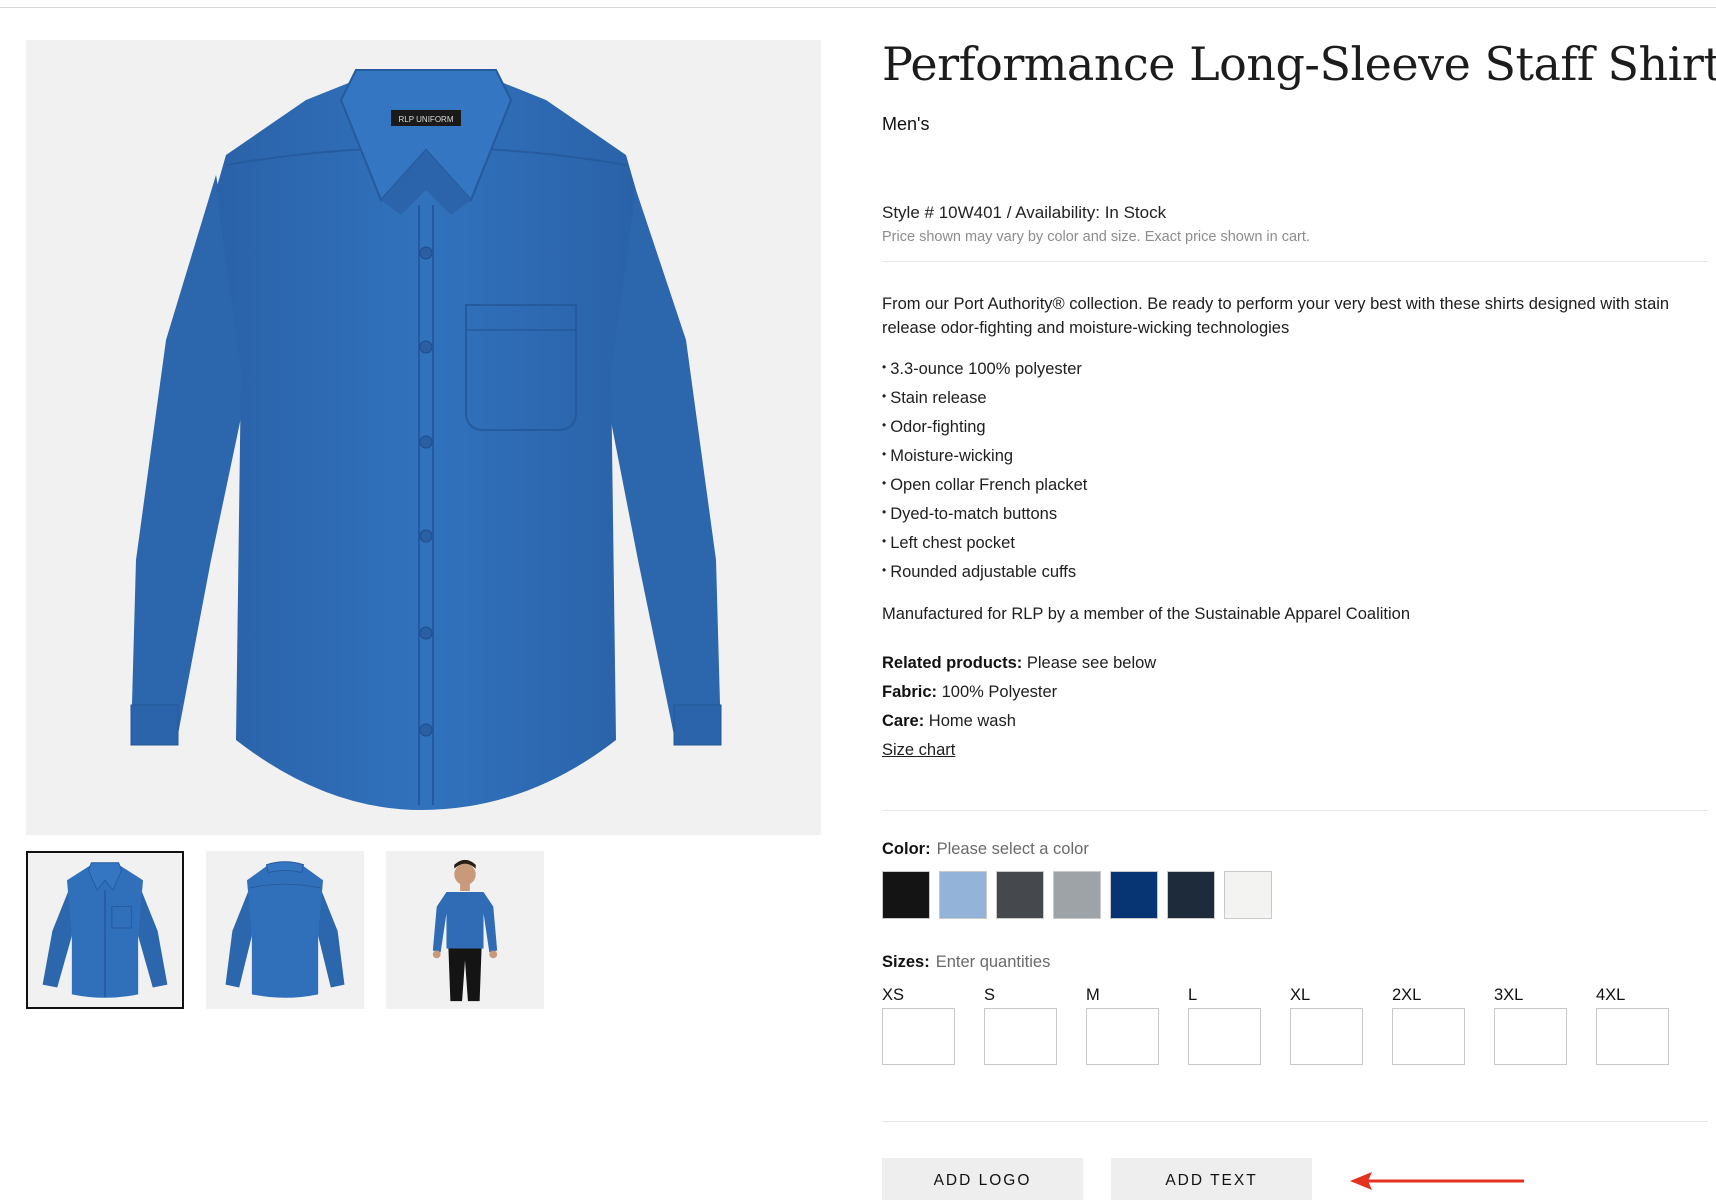 This screenshot has width=1716, height=1200. Describe the element at coordinates (1295, 849) in the screenshot. I see `color-selector-label: Color: Please select a color` at that location.